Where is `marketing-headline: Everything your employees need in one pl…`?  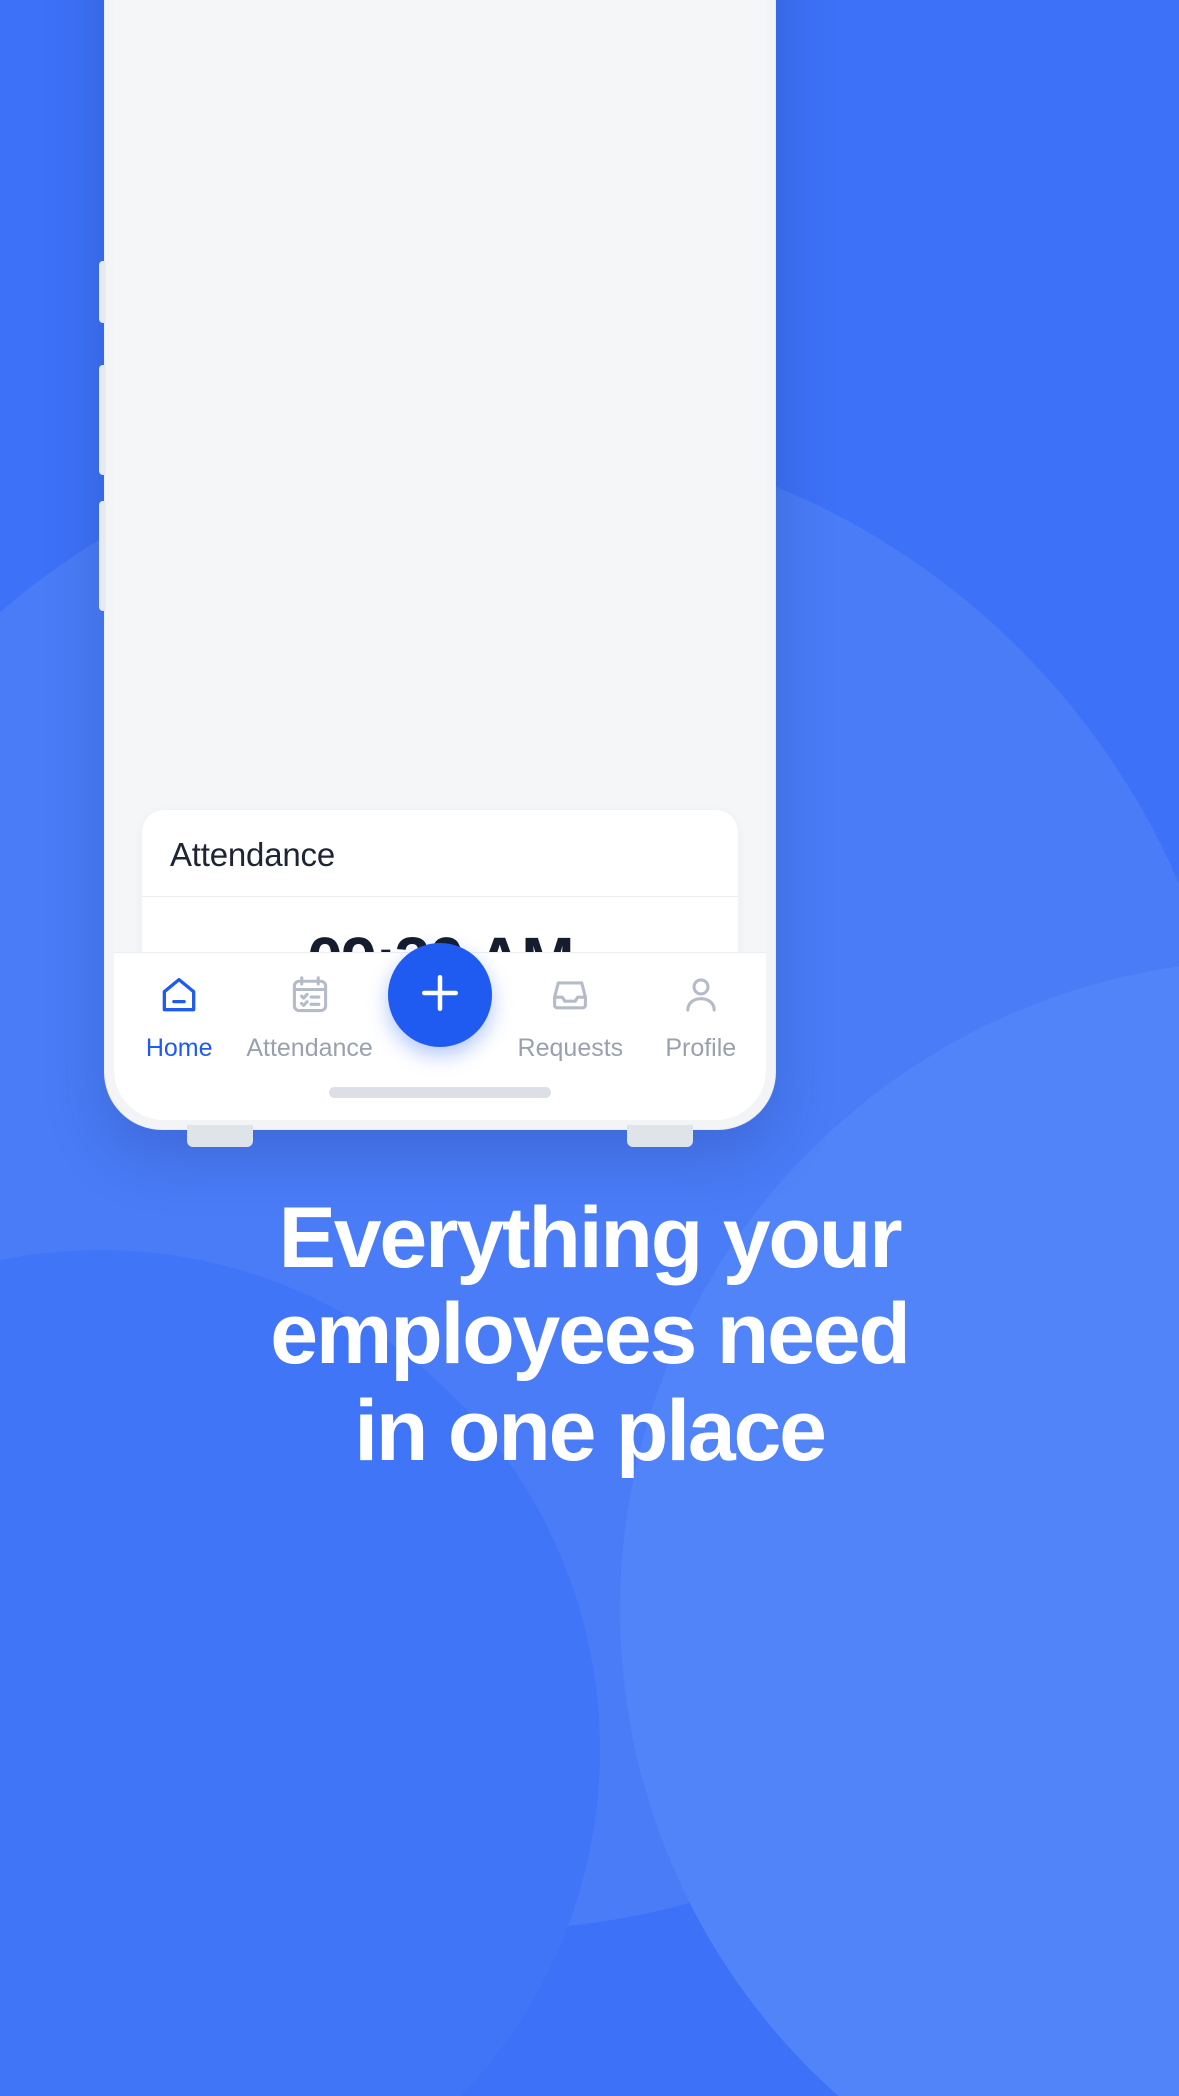 marketing-headline: Everything your employees need in one pl… is located at coordinates (589, 1334).